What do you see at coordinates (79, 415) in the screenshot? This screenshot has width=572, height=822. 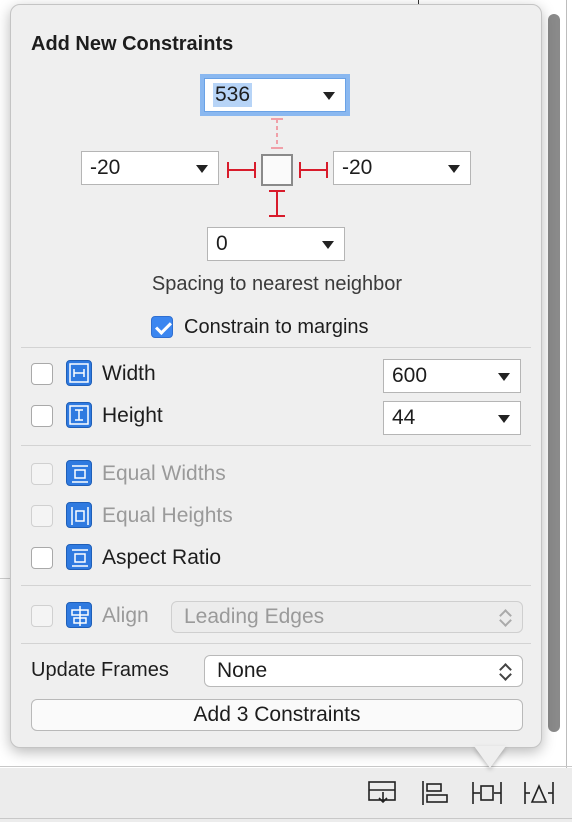 I see `height-constraint-icon` at bounding box center [79, 415].